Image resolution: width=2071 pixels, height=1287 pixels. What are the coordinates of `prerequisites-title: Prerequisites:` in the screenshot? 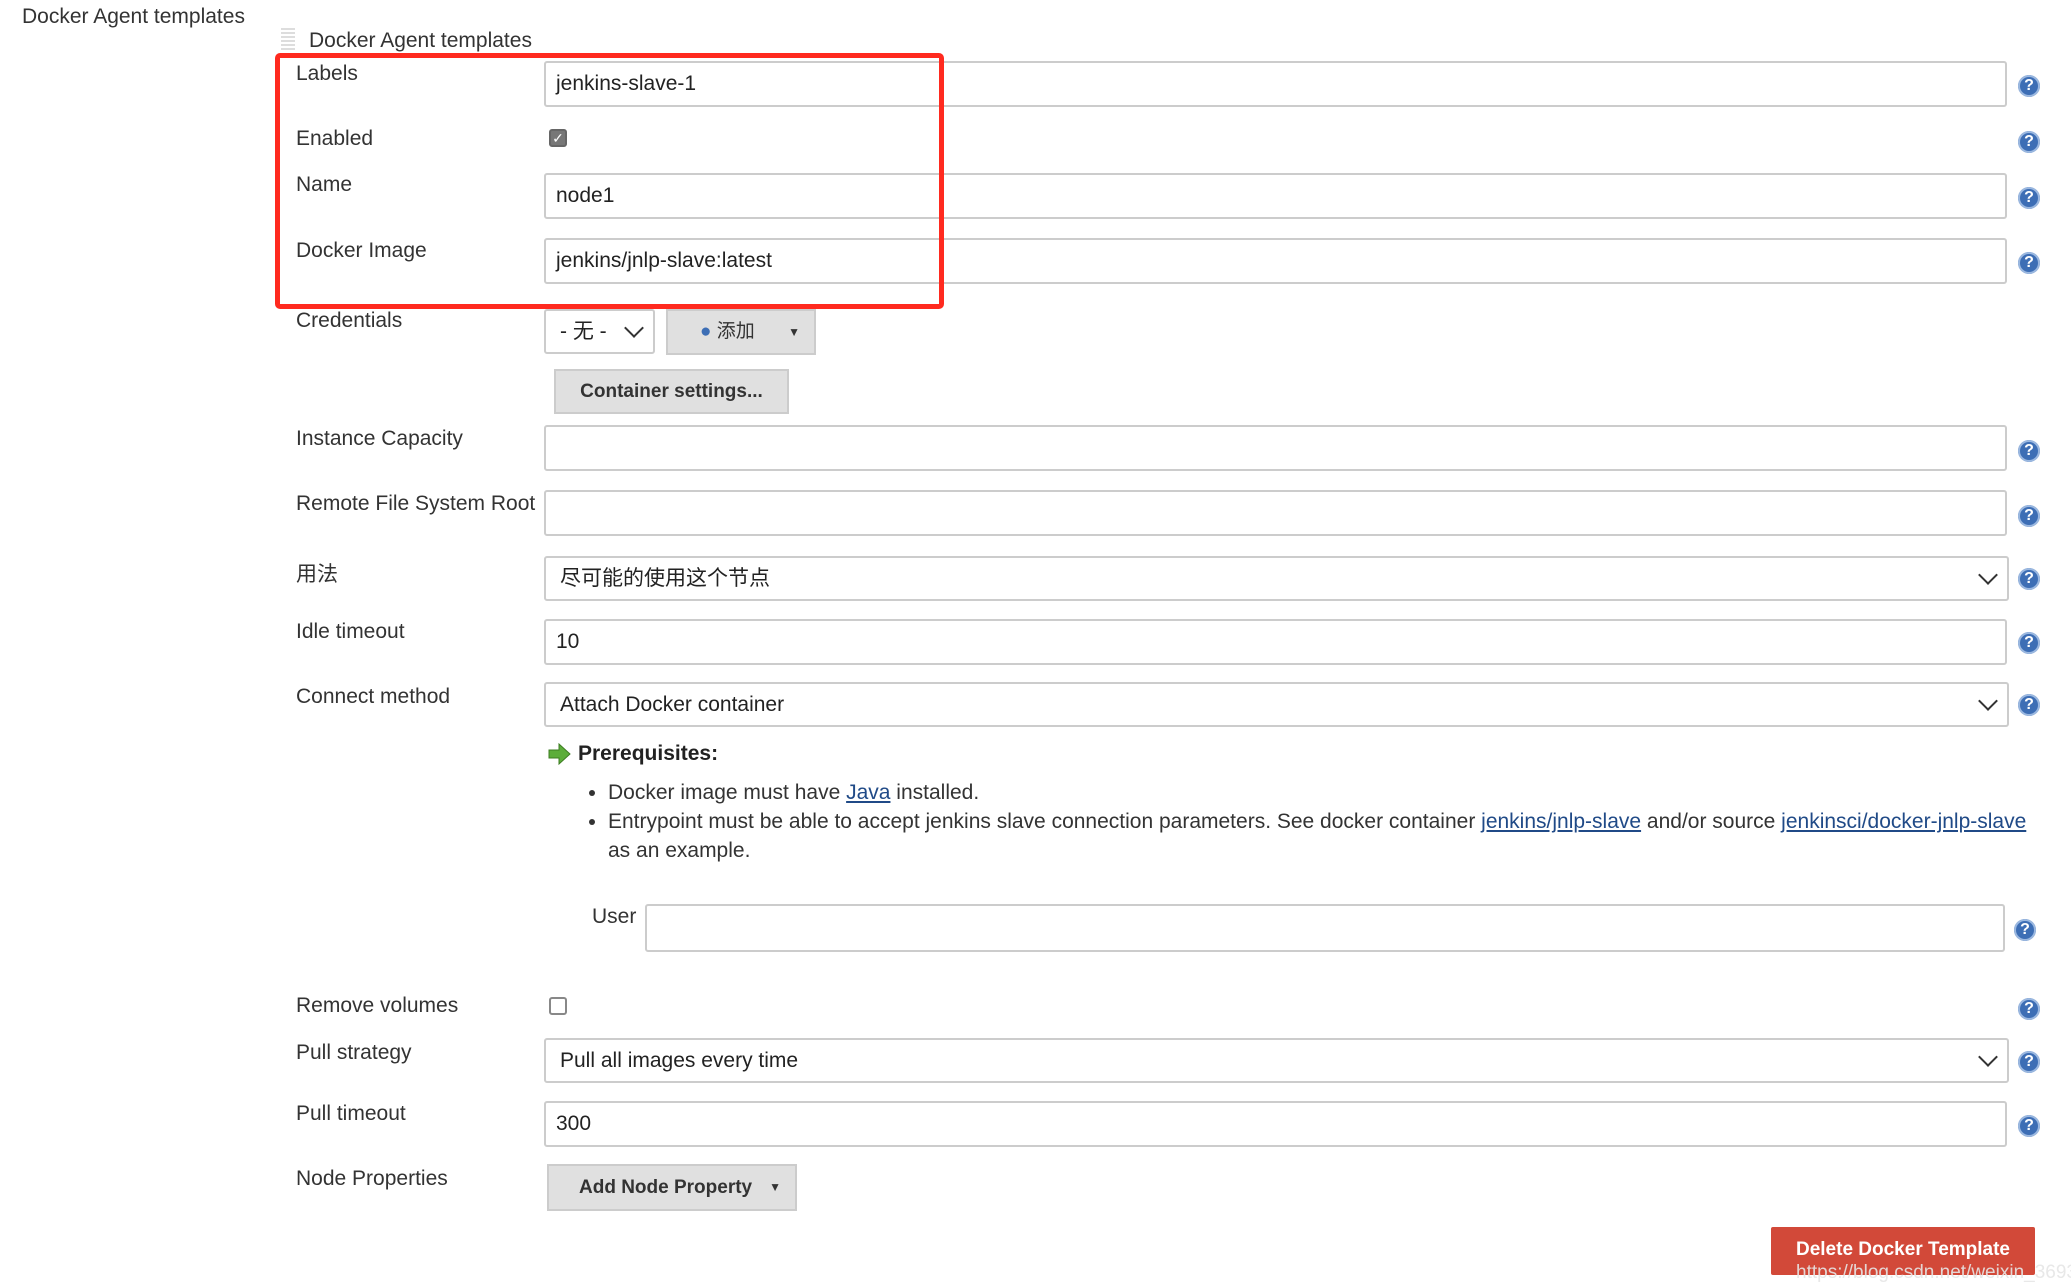 It's located at (648, 753).